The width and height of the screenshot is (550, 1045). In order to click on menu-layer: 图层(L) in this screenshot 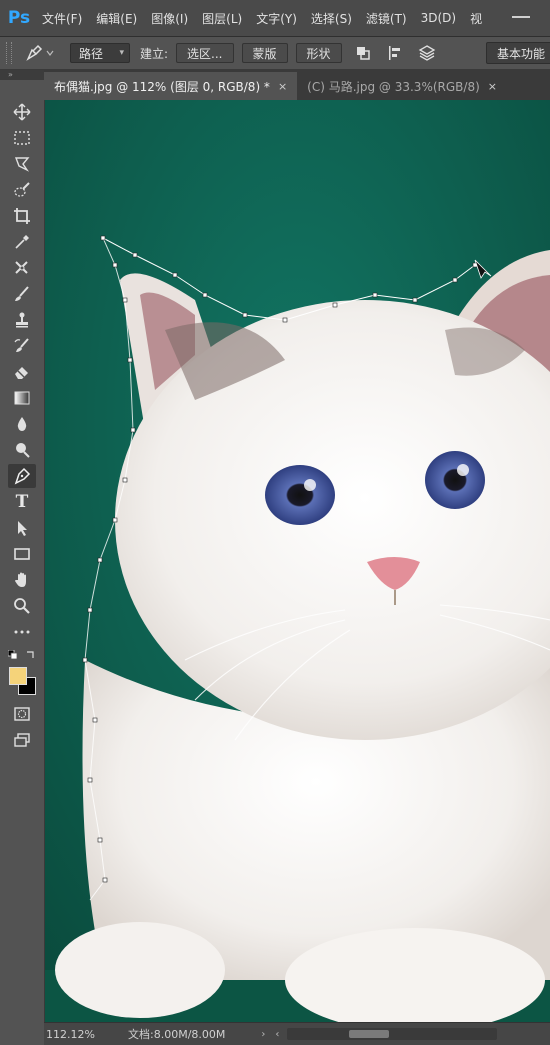, I will do `click(222, 18)`.